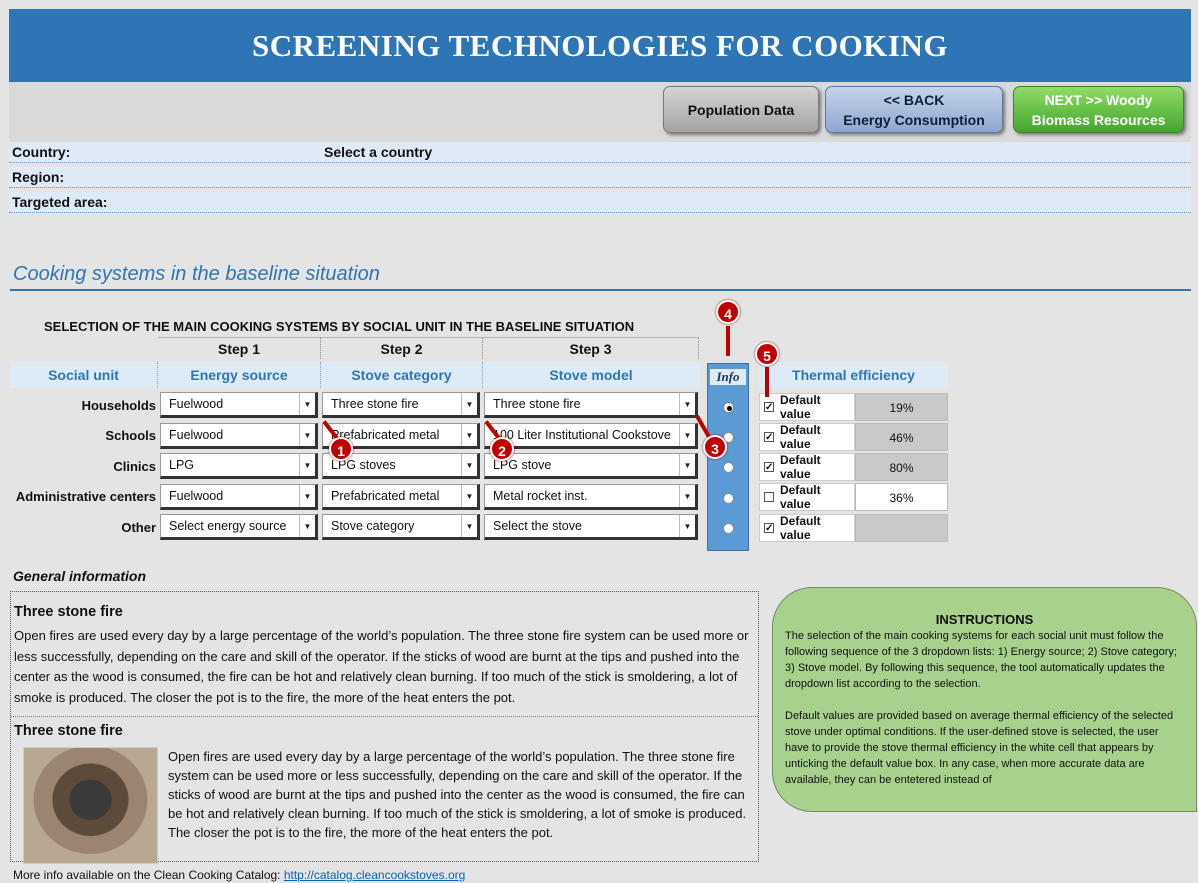 The image size is (1198, 883). What do you see at coordinates (375, 404) in the screenshot?
I see `dropdown-value: Three stone fire` at bounding box center [375, 404].